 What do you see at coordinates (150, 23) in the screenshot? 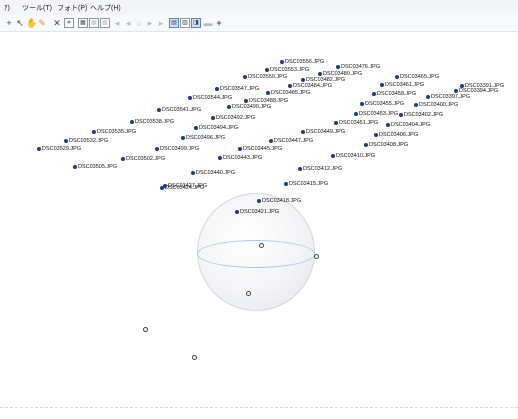
I see `forward-icon: ▸` at bounding box center [150, 23].